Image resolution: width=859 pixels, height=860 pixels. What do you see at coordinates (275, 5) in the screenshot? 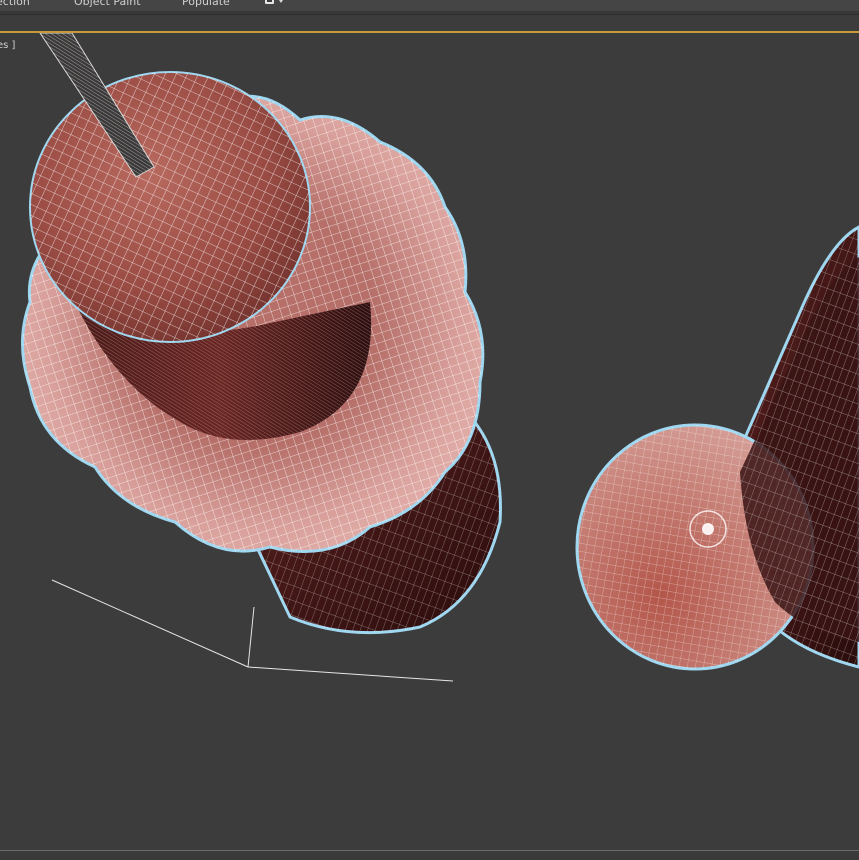
I see `display-options-button` at bounding box center [275, 5].